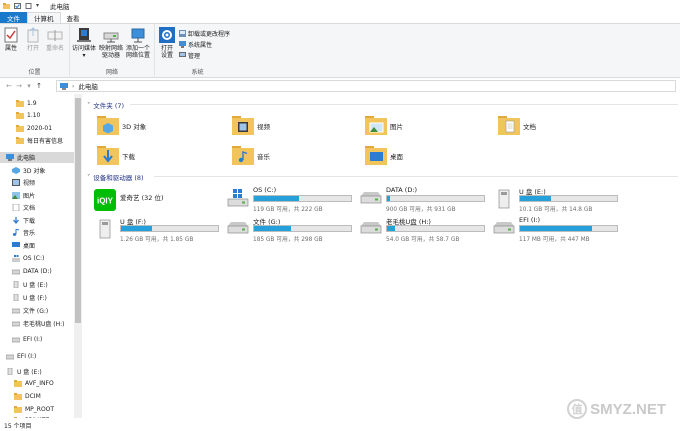 The image size is (680, 431). I want to click on add-location-label-1: 添加一个, so click(138, 48).